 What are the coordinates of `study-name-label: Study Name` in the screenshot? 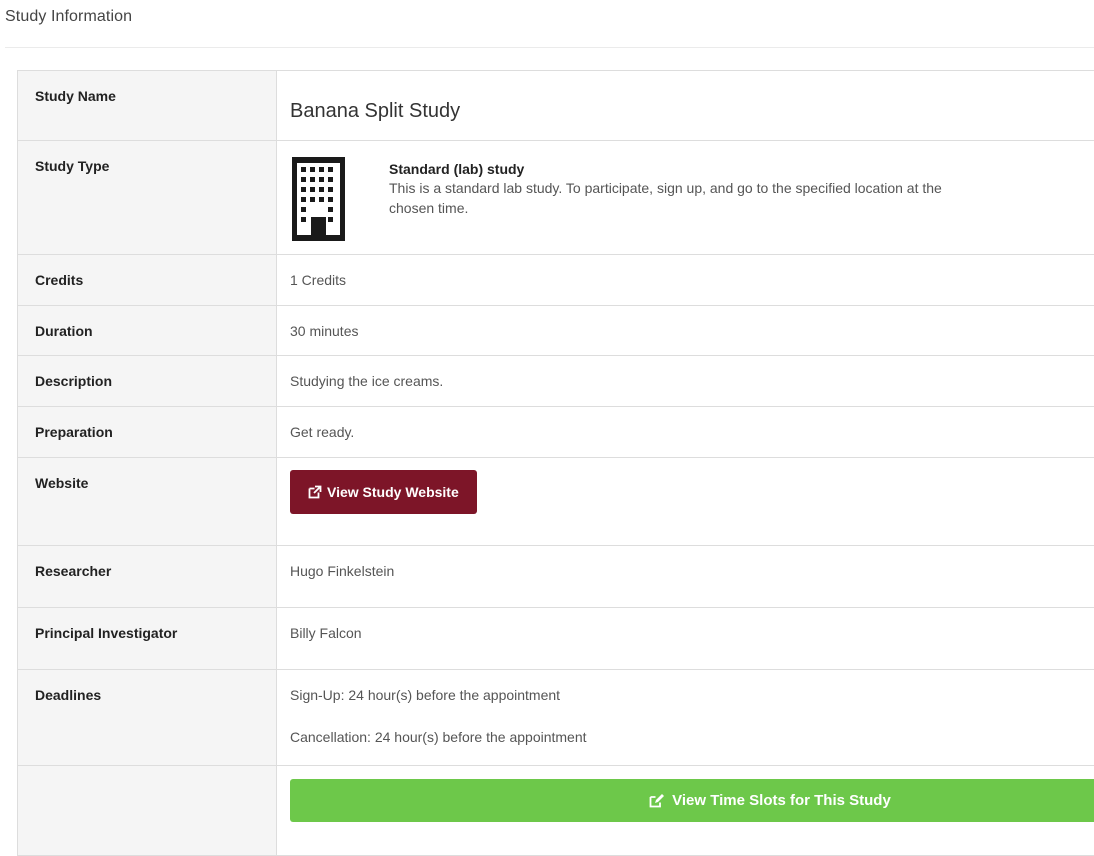 It's located at (147, 106).